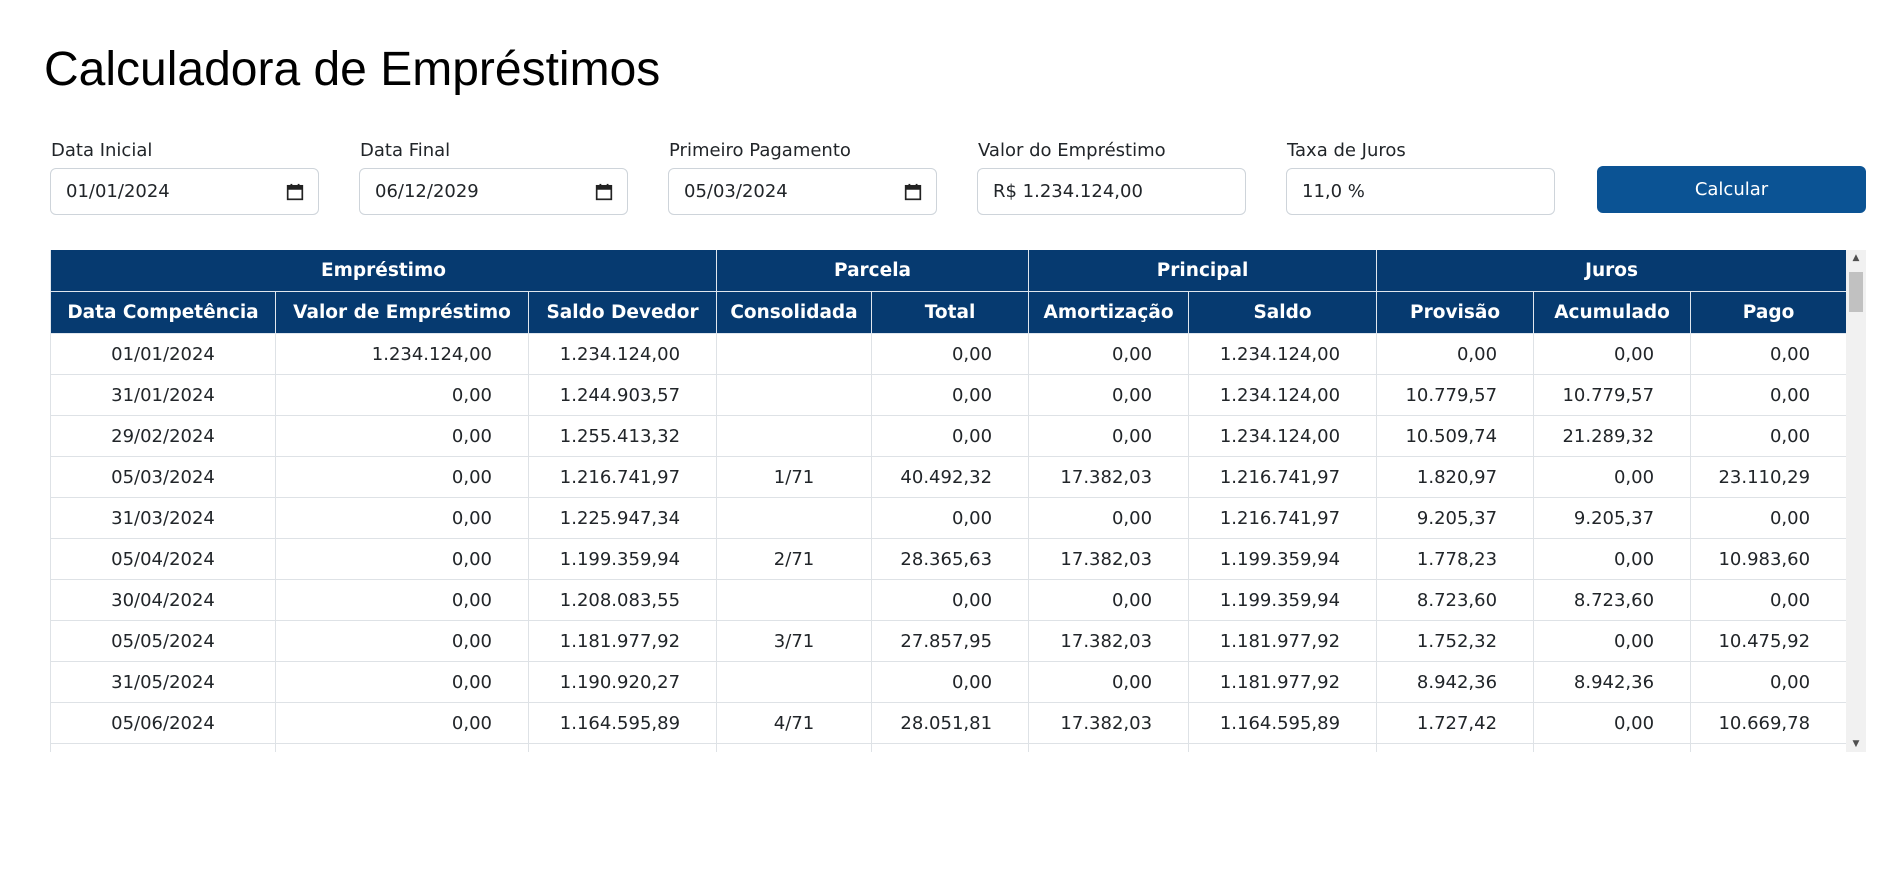  What do you see at coordinates (802, 191) in the screenshot?
I see `first-payment-input: 05/03/2024` at bounding box center [802, 191].